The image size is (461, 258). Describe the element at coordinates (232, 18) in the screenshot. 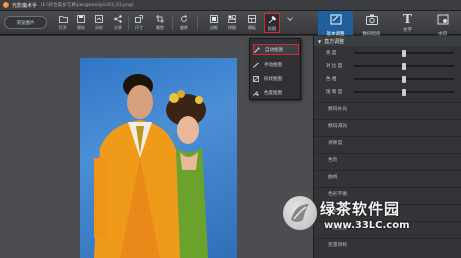

I see `collage-icon` at that location.